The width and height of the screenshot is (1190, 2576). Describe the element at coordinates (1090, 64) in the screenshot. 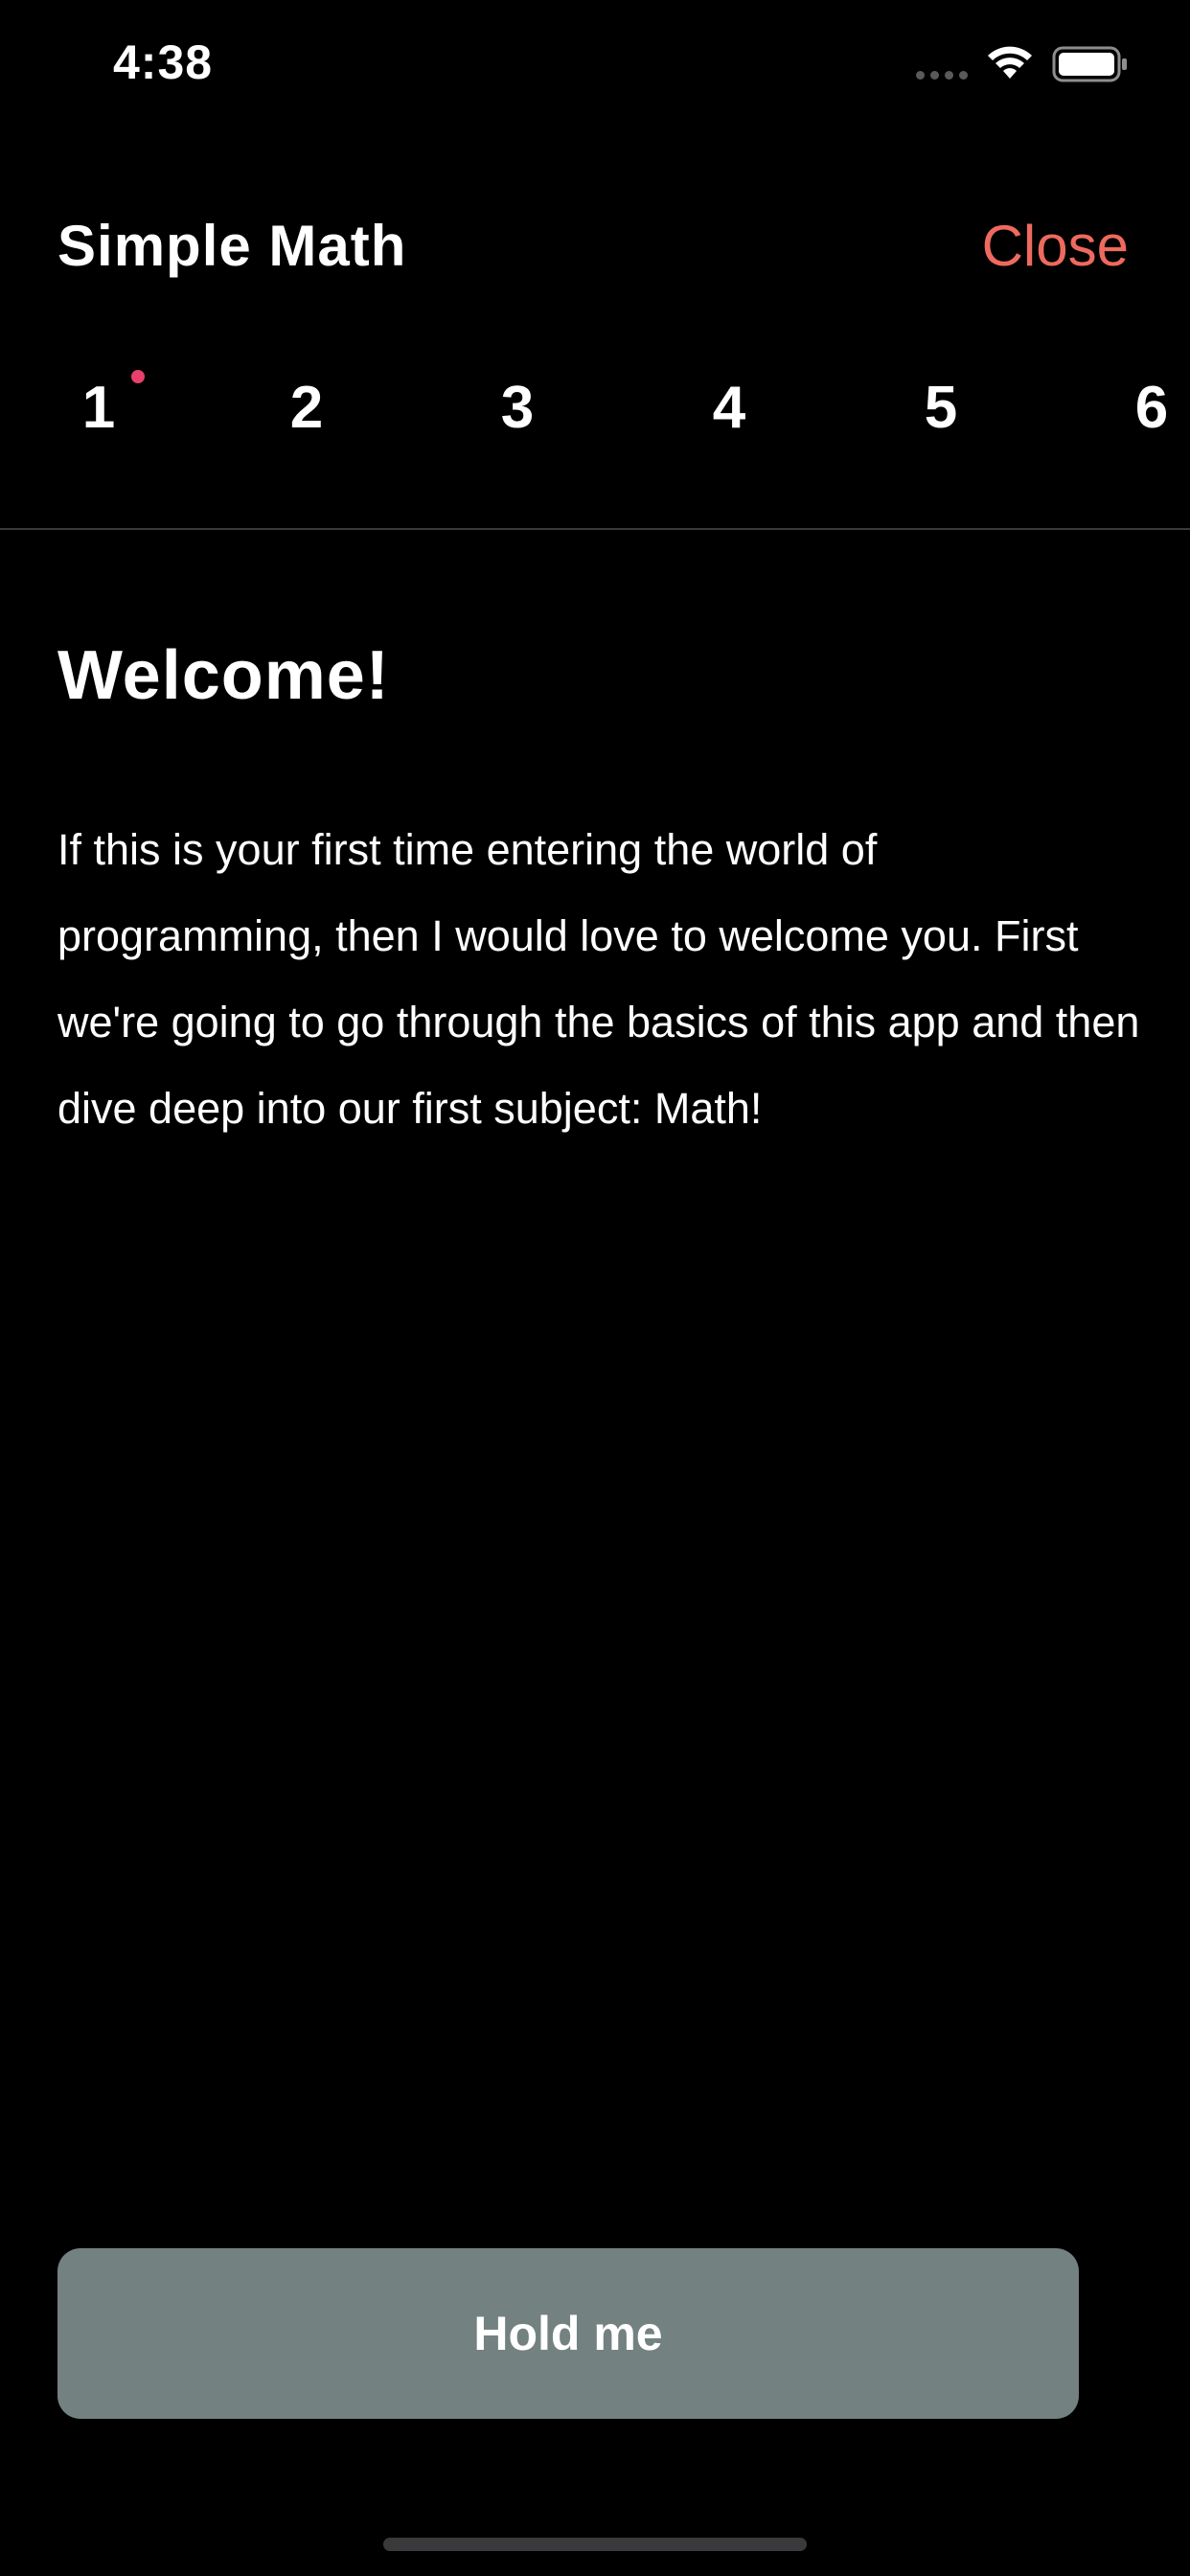

I see `battery-icon` at that location.